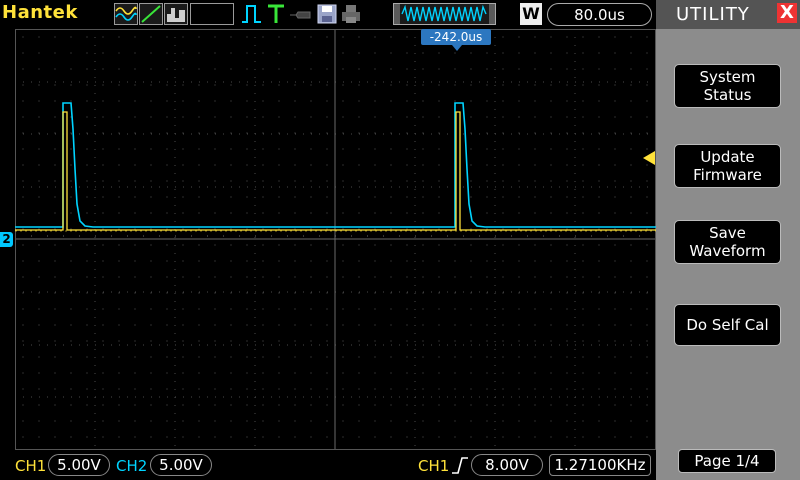 This screenshot has width=800, height=480. Describe the element at coordinates (444, 14) in the screenshot. I see `memory-waveform-icon` at that location.